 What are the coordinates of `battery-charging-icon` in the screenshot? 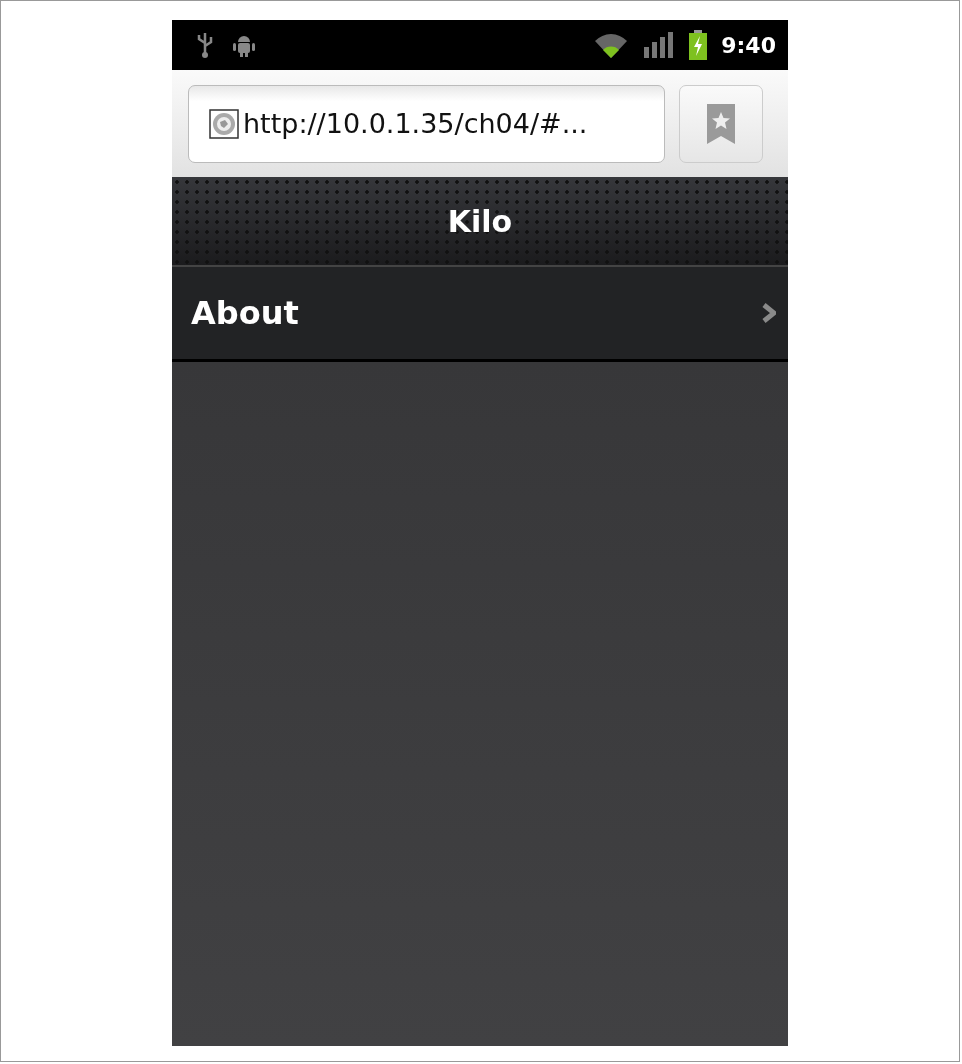 It's located at (698, 45).